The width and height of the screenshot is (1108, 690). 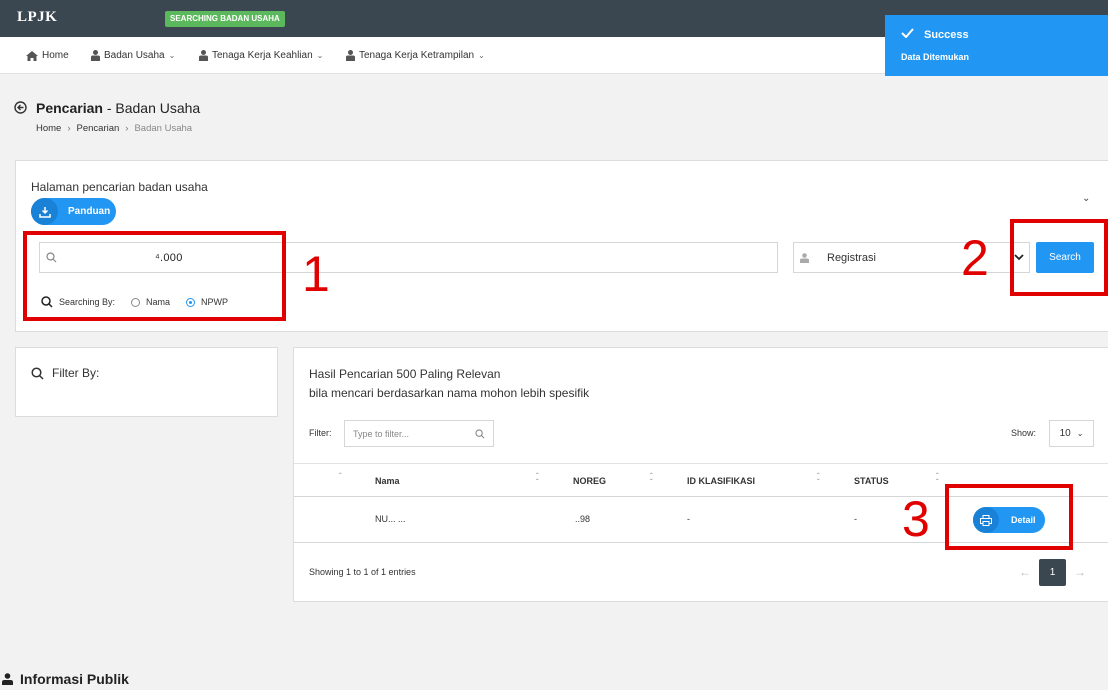 What do you see at coordinates (151, 108) in the screenshot?
I see `page-title-sub: - Badan Usaha` at bounding box center [151, 108].